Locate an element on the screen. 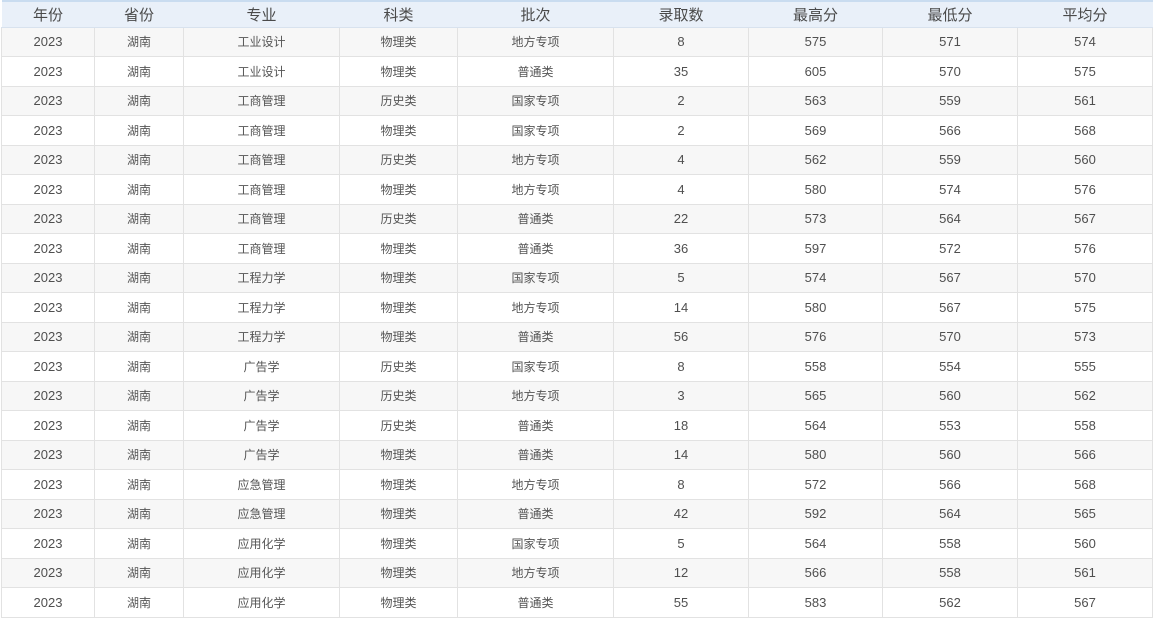 This screenshot has height=619, width=1154. cell-avg-score: 573 is located at coordinates (1085, 336).